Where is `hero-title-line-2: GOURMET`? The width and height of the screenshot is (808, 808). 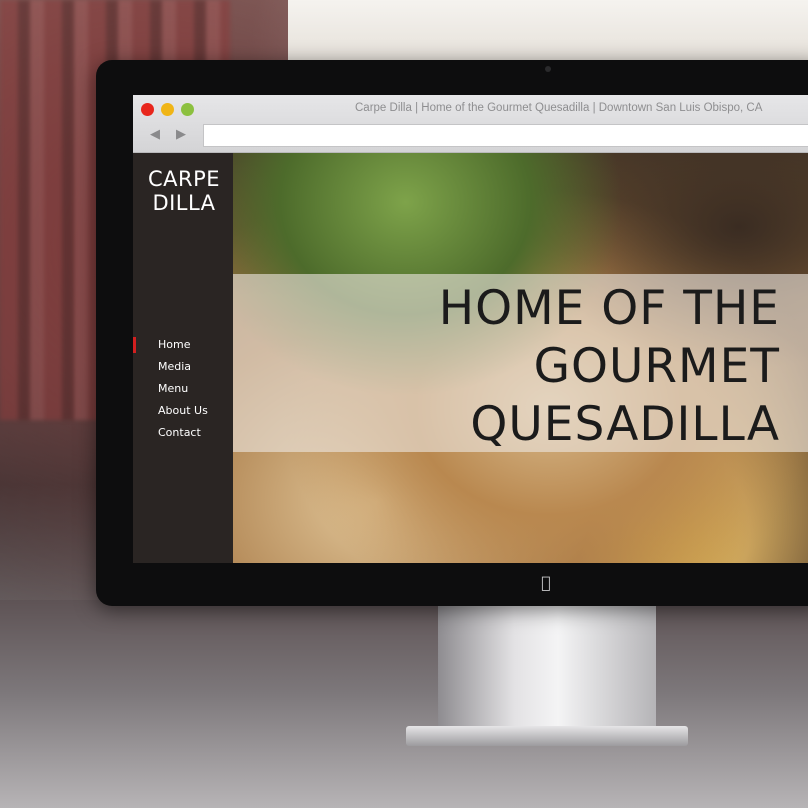 hero-title-line-2: GOURMET is located at coordinates (656, 366).